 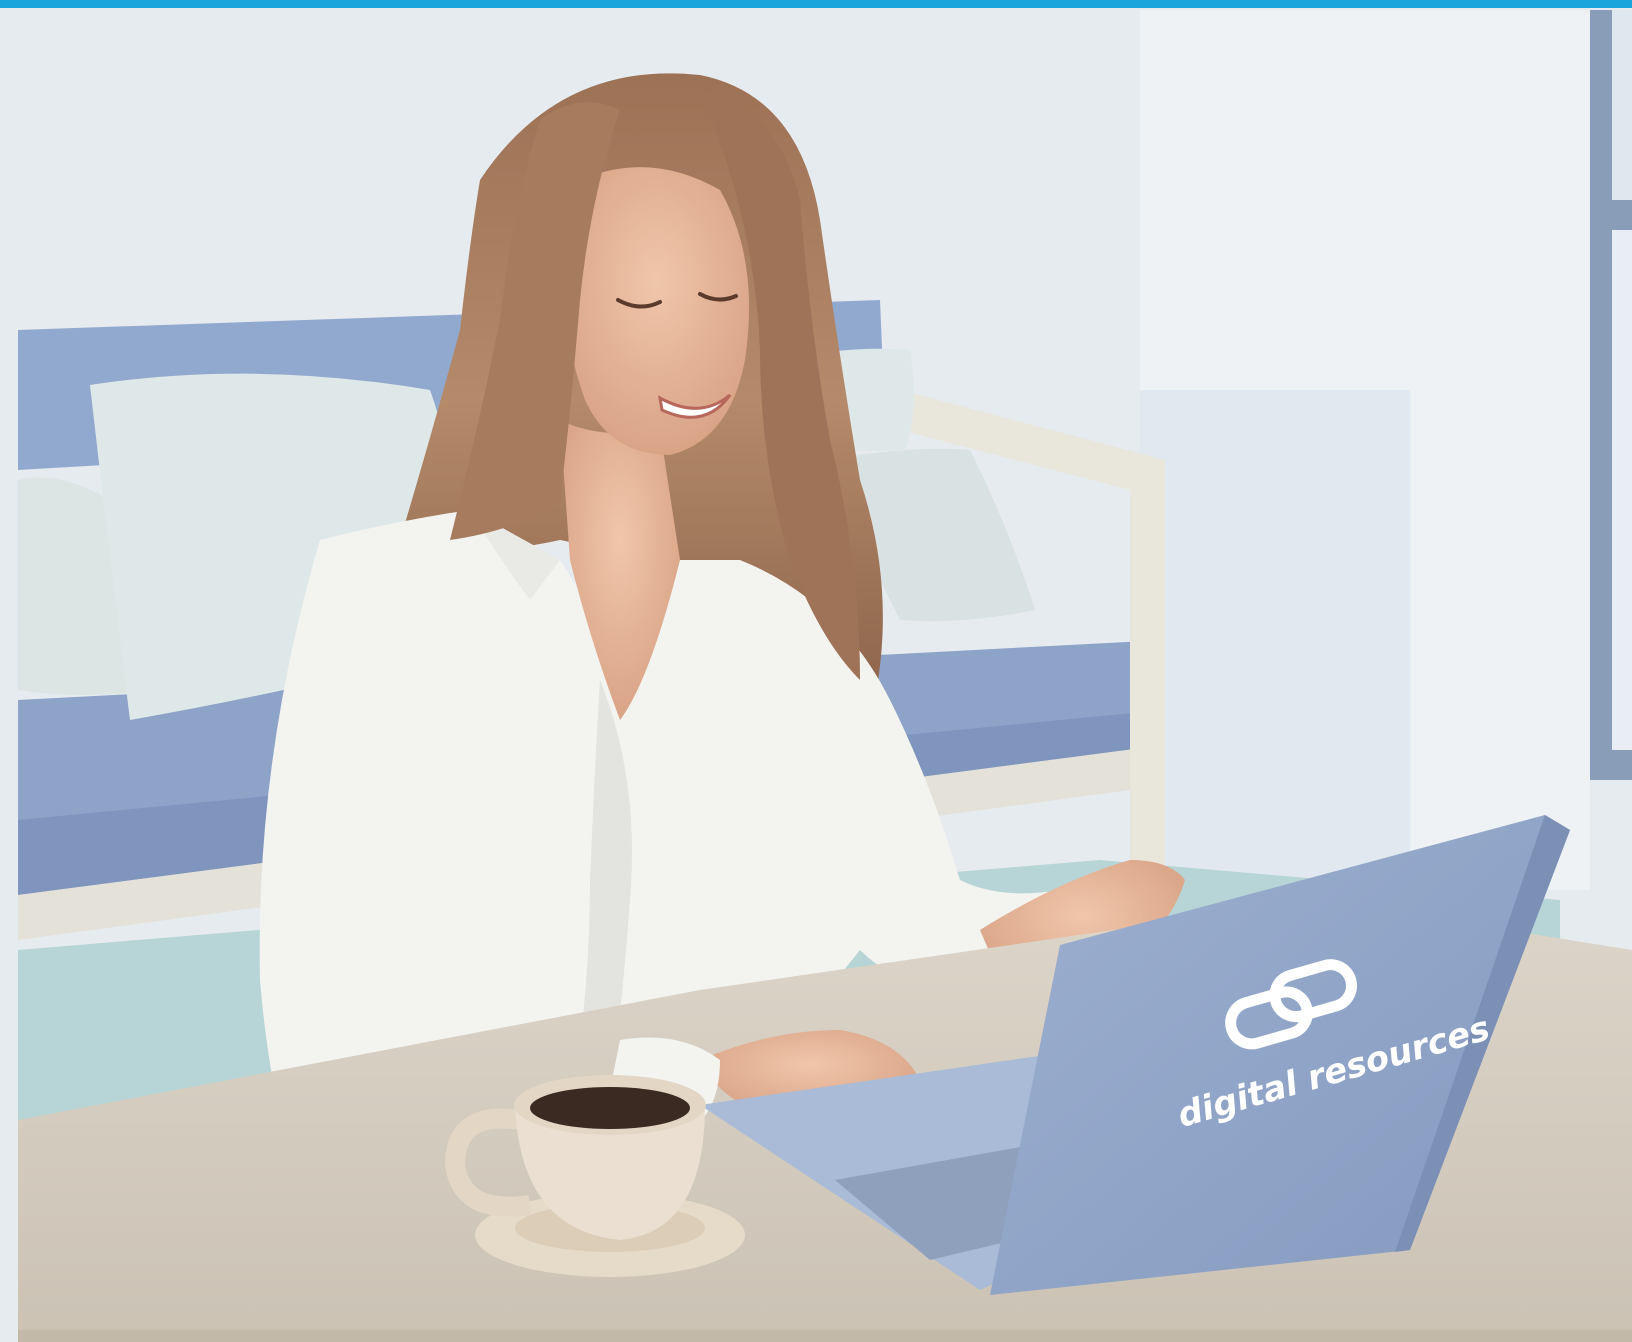 What do you see at coordinates (816, 4) in the screenshot?
I see `top-accent-bar` at bounding box center [816, 4].